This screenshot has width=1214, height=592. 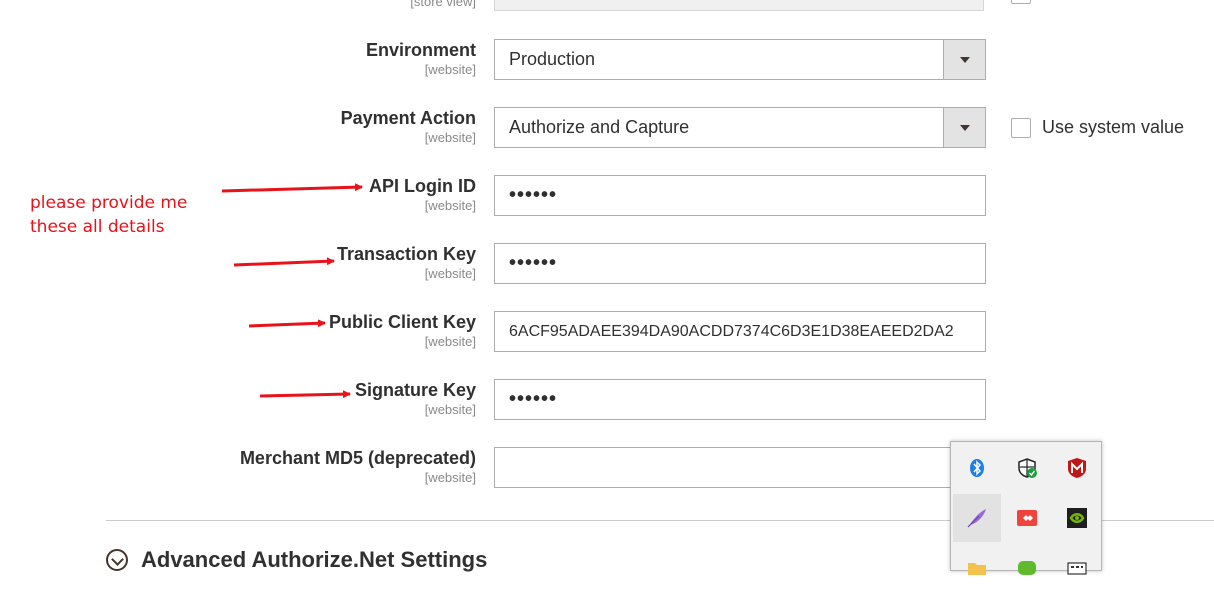 I want to click on arrow-transaction-key, so click(x=284, y=262).